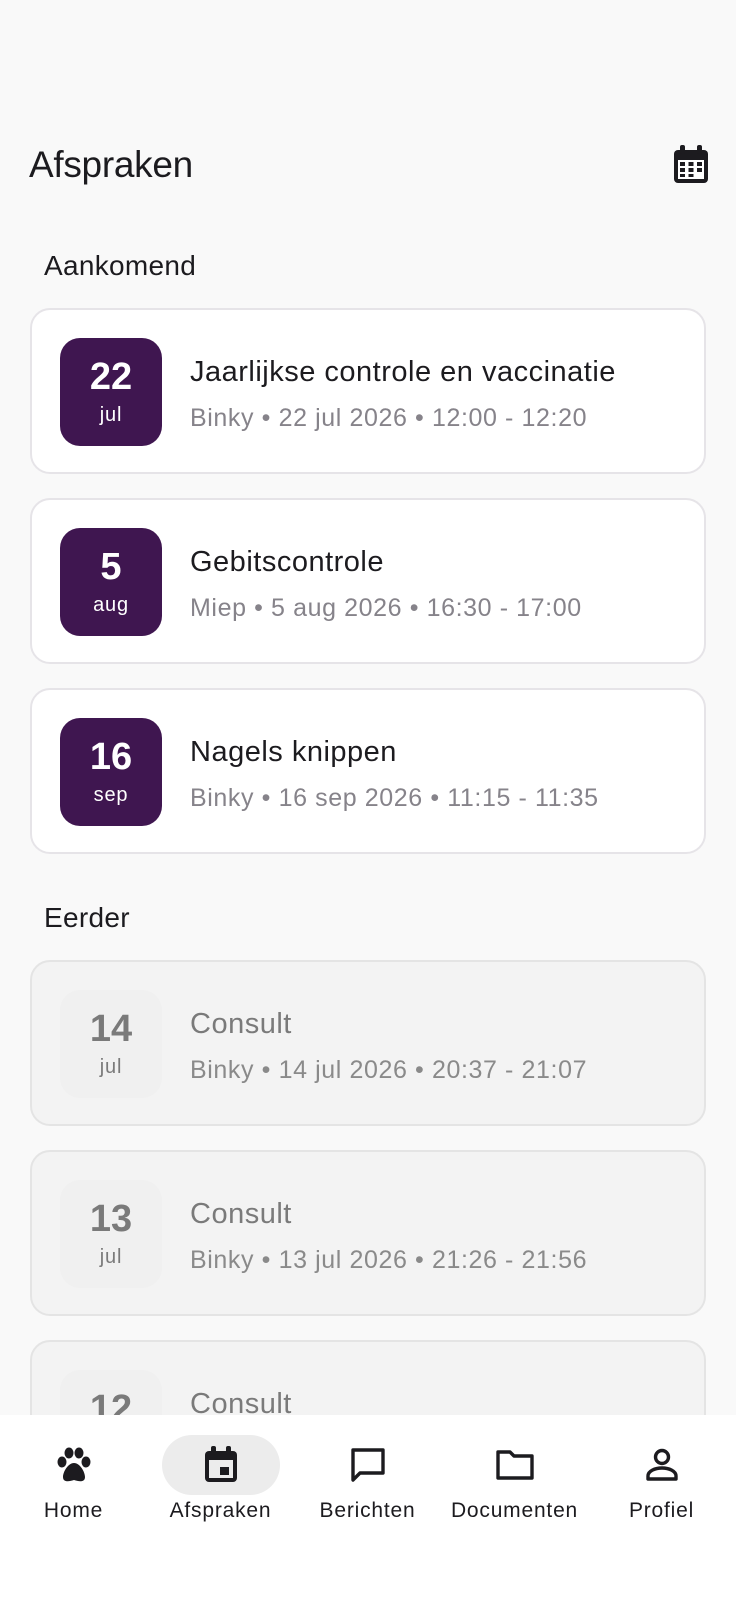  I want to click on nav-label: Afspraken, so click(220, 1510).